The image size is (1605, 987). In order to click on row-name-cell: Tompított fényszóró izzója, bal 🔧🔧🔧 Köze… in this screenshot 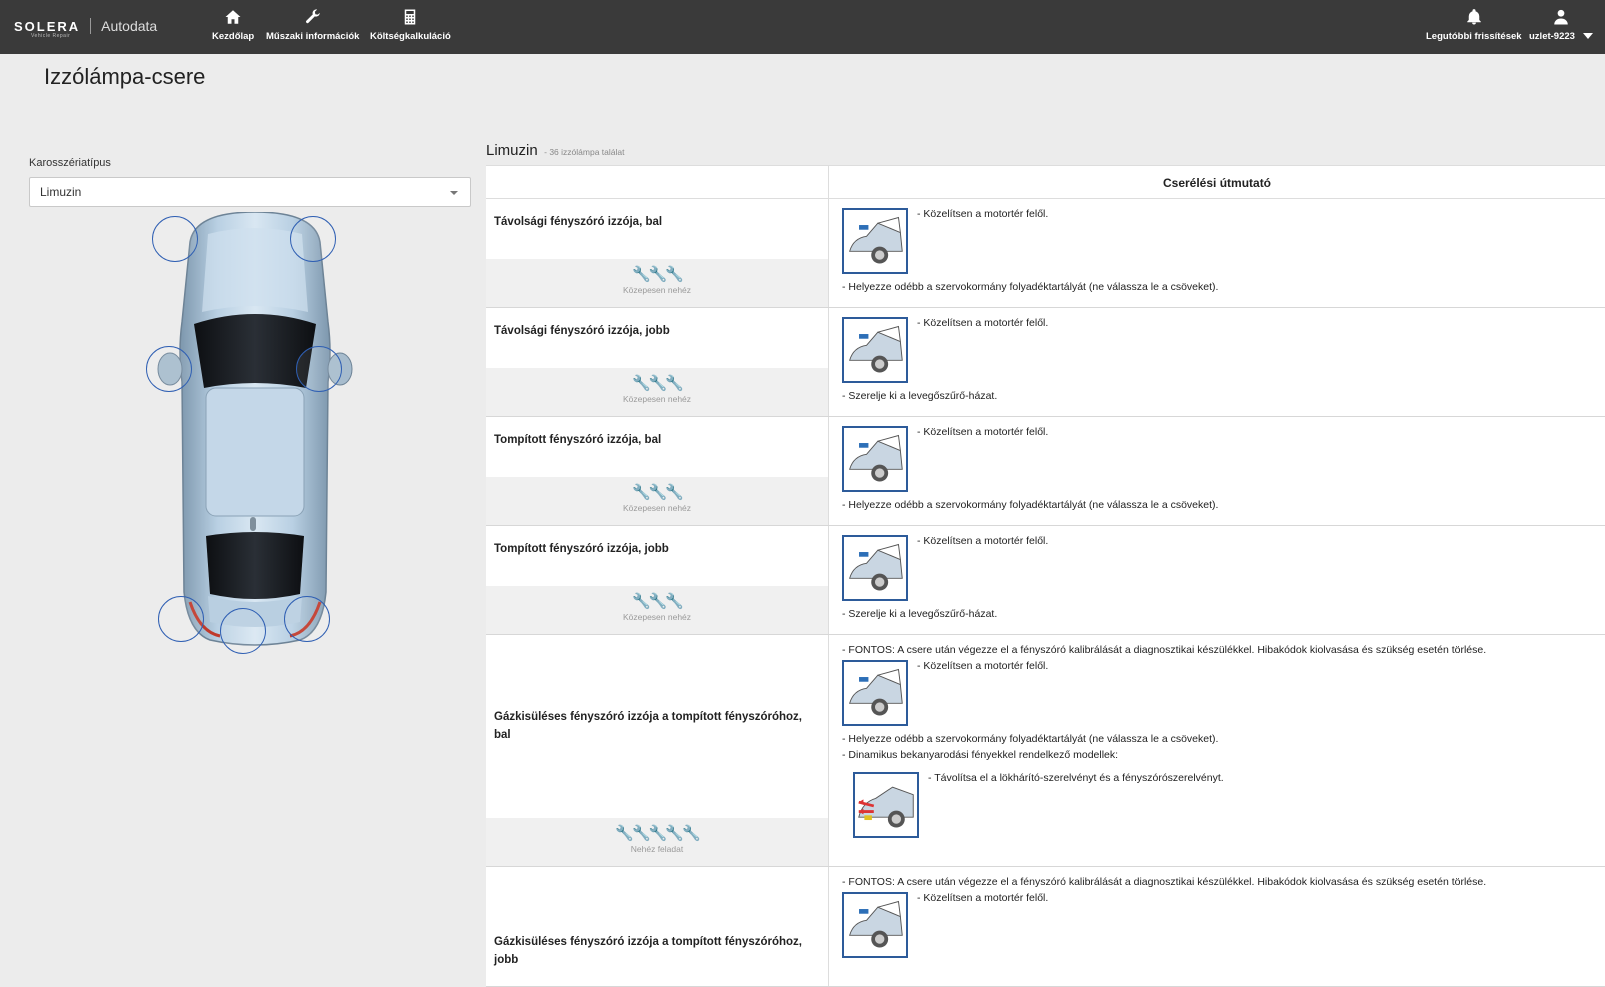, I will do `click(657, 471)`.